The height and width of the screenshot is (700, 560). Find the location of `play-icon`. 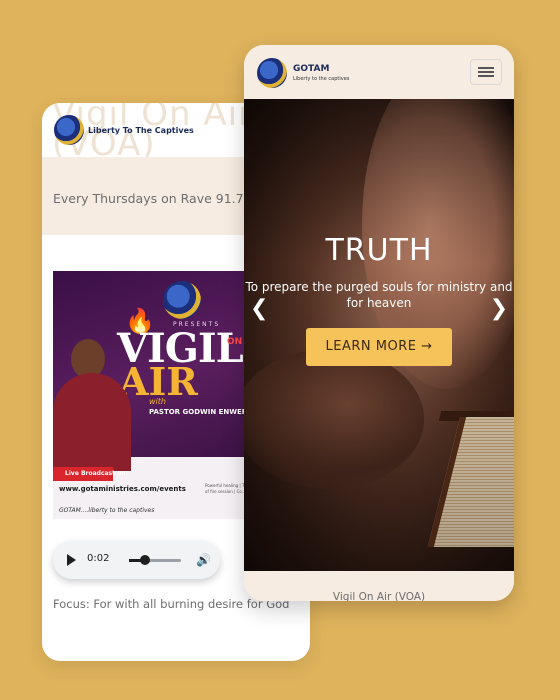

play-icon is located at coordinates (71, 560).